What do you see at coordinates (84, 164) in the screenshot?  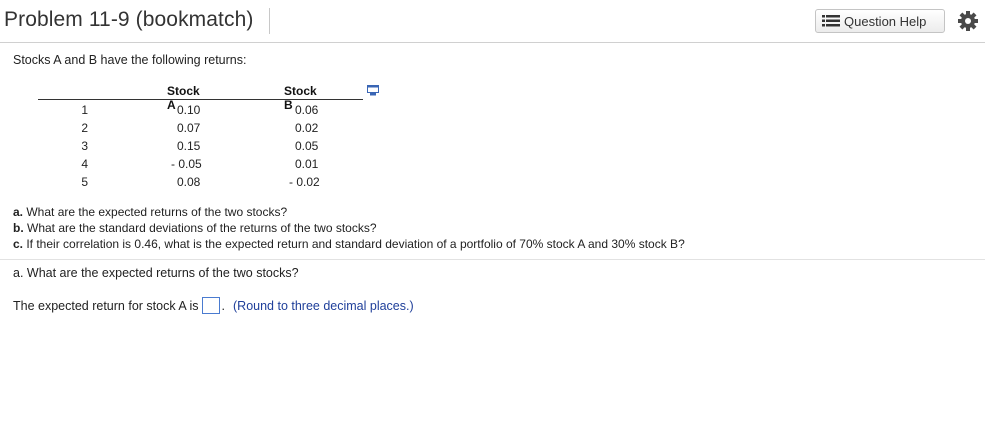 I see `row-label: 4` at bounding box center [84, 164].